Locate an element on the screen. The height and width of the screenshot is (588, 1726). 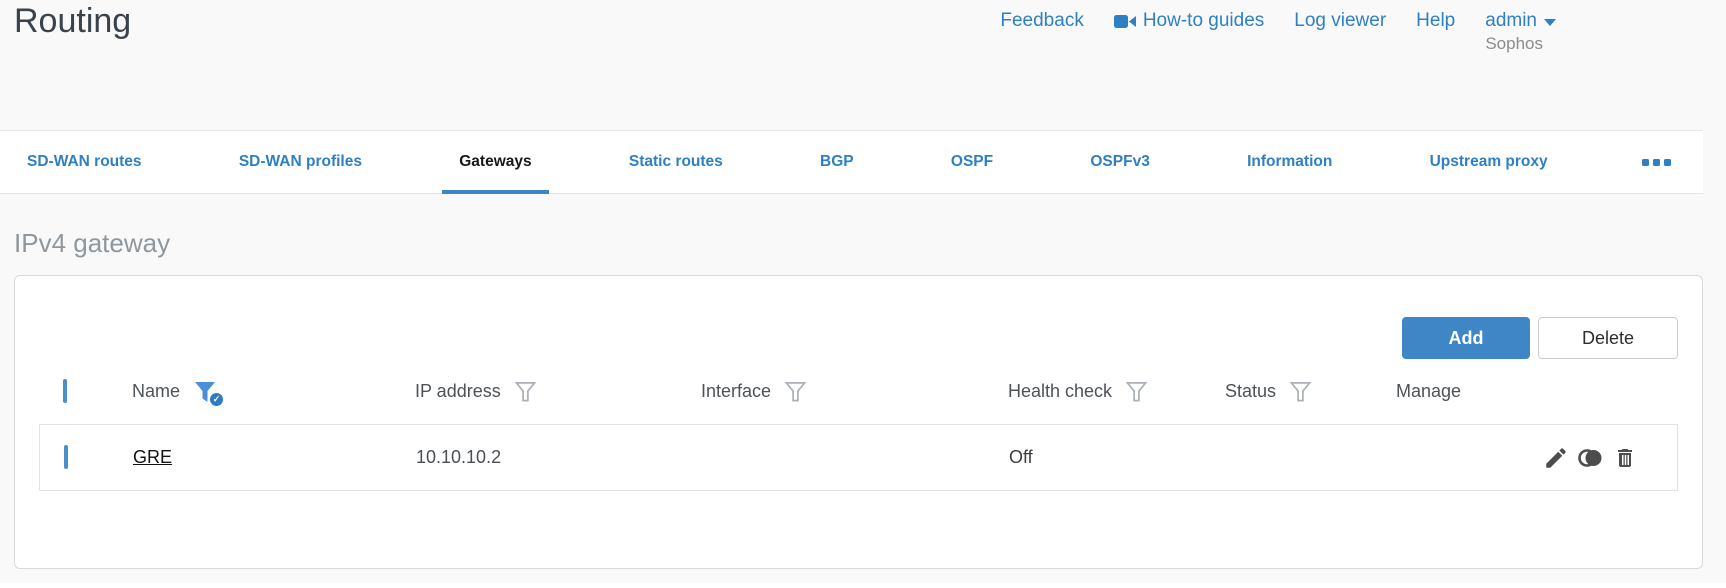
tab-gateways: Gateways is located at coordinates (495, 162).